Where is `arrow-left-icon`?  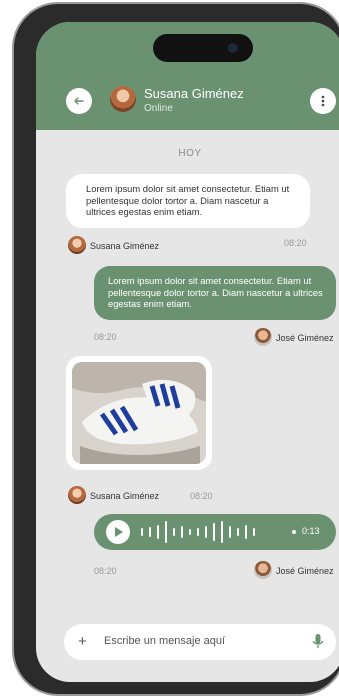 arrow-left-icon is located at coordinates (79, 101).